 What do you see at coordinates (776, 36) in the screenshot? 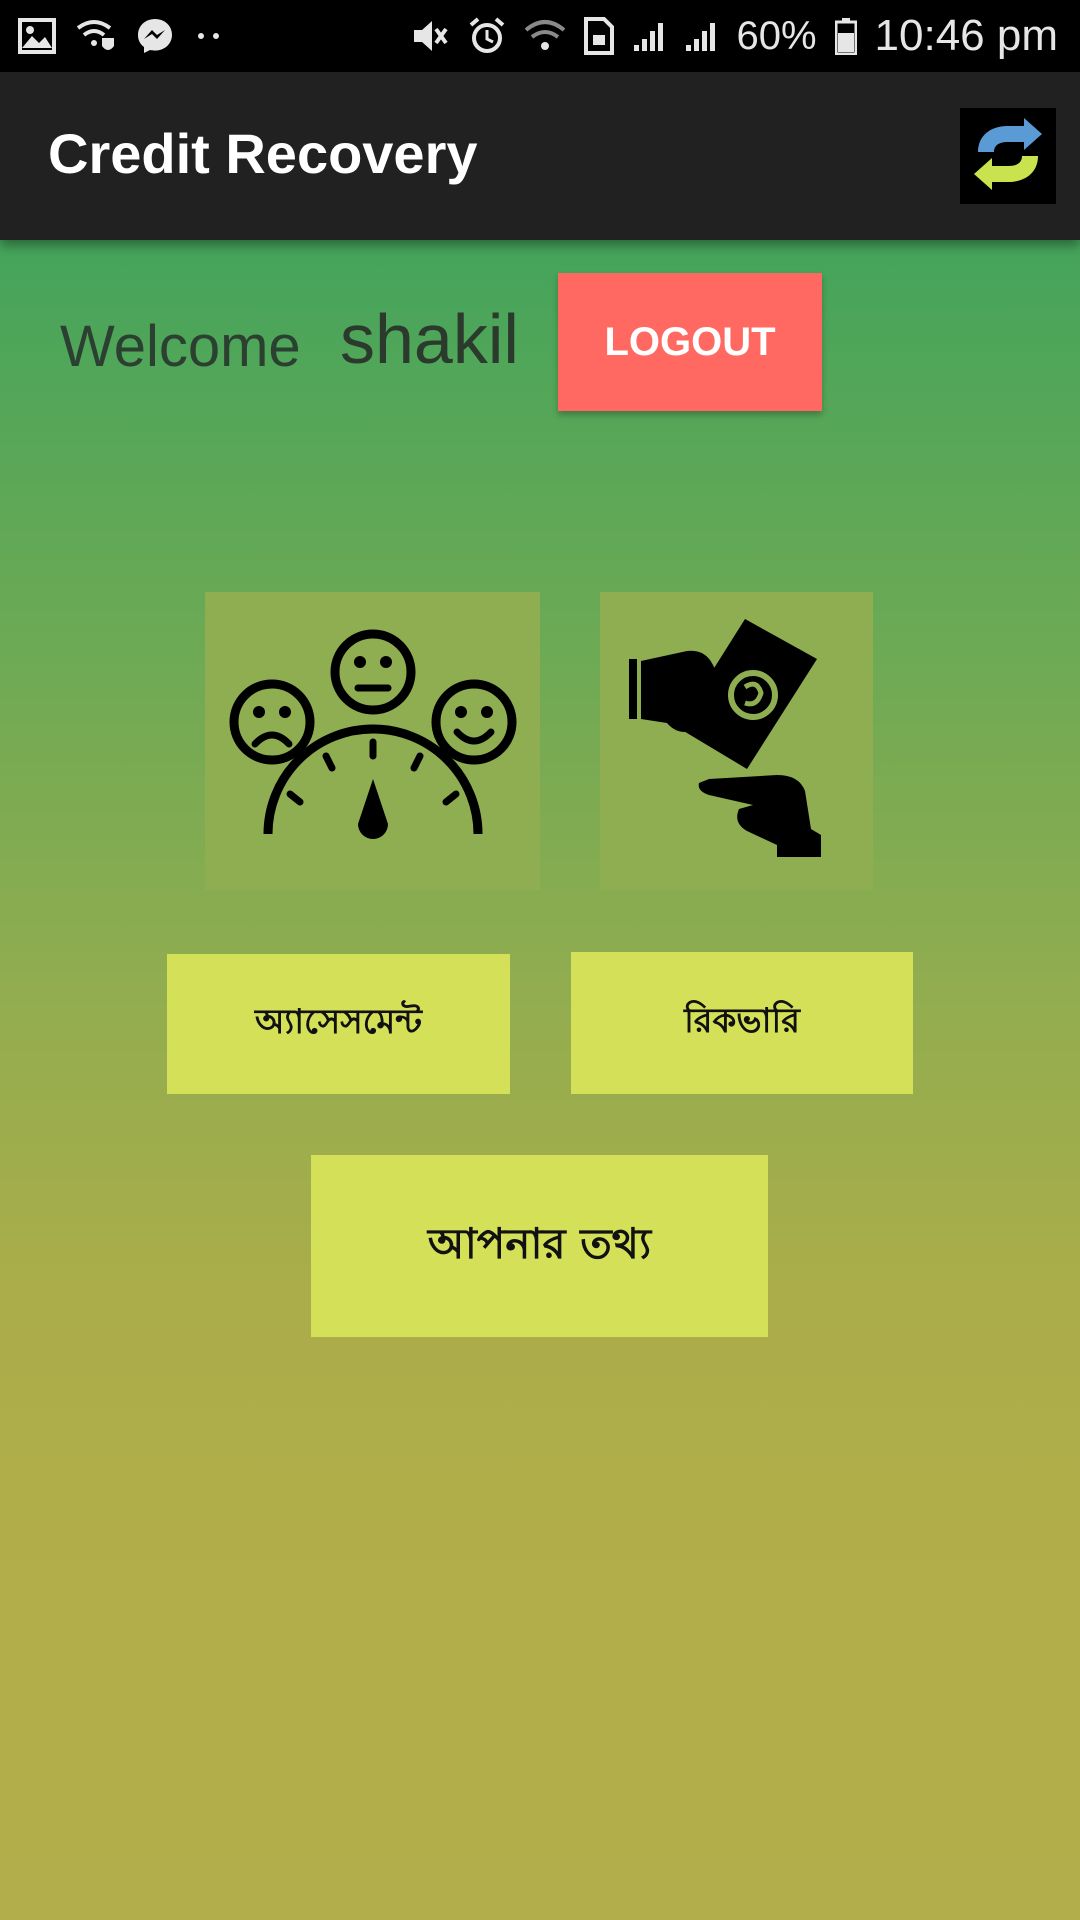
I see `battery-percent: 60%` at bounding box center [776, 36].